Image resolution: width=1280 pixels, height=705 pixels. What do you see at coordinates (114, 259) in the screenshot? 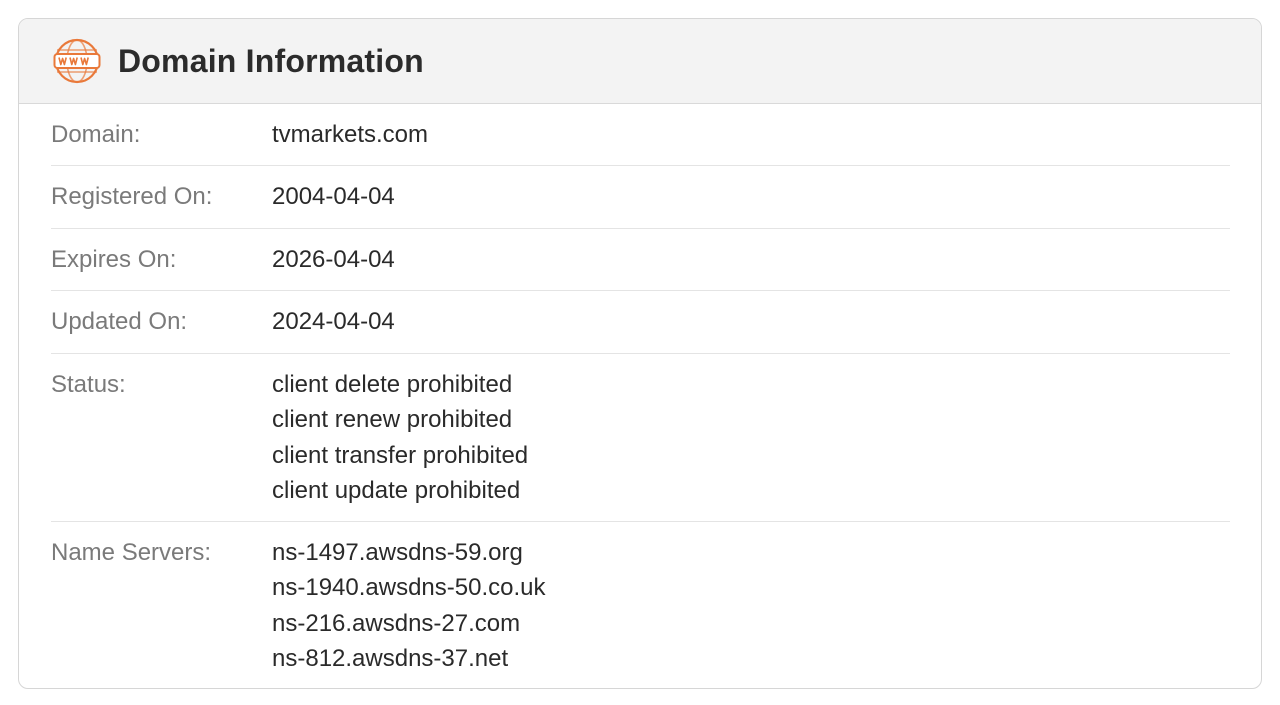
I see `row-label: Expires On:` at bounding box center [114, 259].